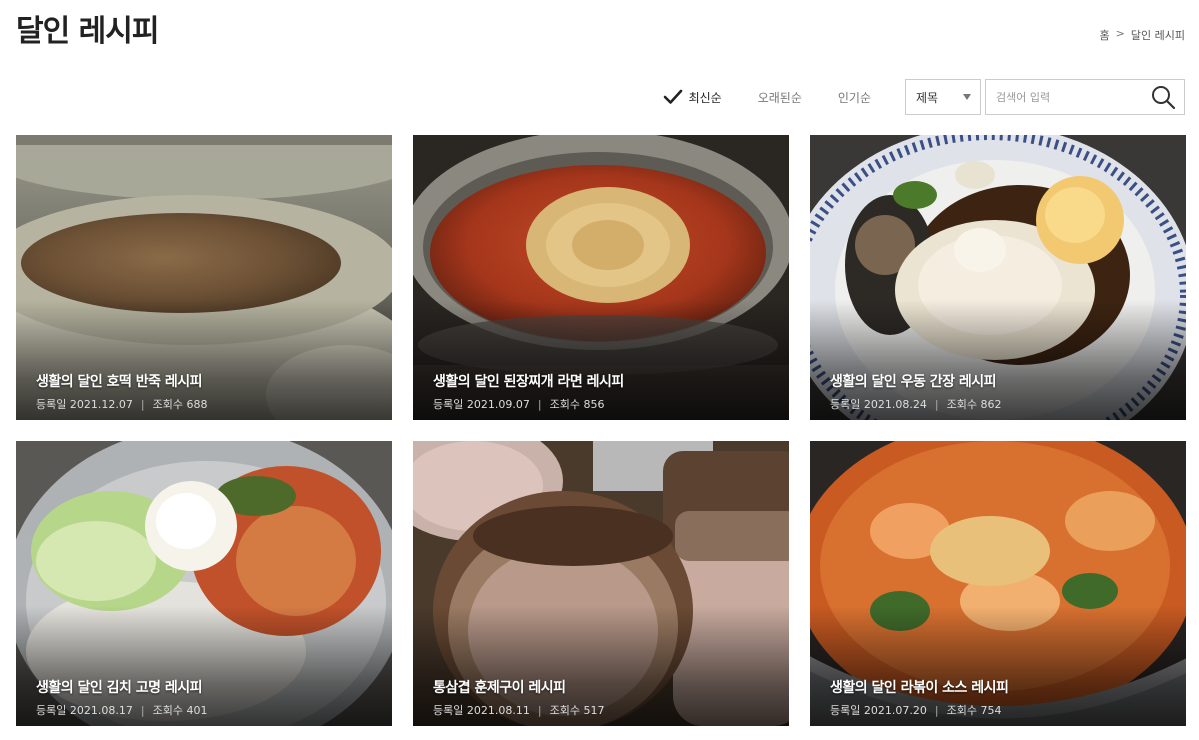 Image resolution: width=1199 pixels, height=740 pixels. What do you see at coordinates (919, 688) in the screenshot?
I see `card-title: 생활의 달인 라볶이 소스 레시피` at bounding box center [919, 688].